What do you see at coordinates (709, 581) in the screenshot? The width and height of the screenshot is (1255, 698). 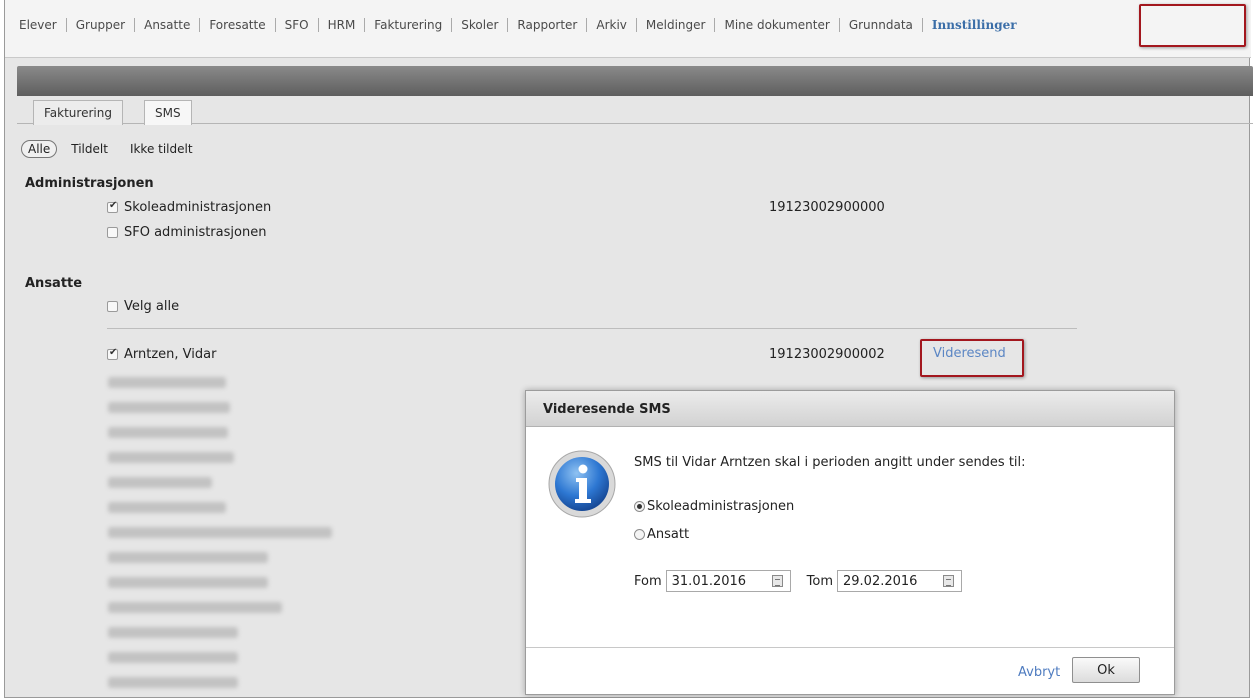 I see `from-date-value: 31.01.2016` at bounding box center [709, 581].